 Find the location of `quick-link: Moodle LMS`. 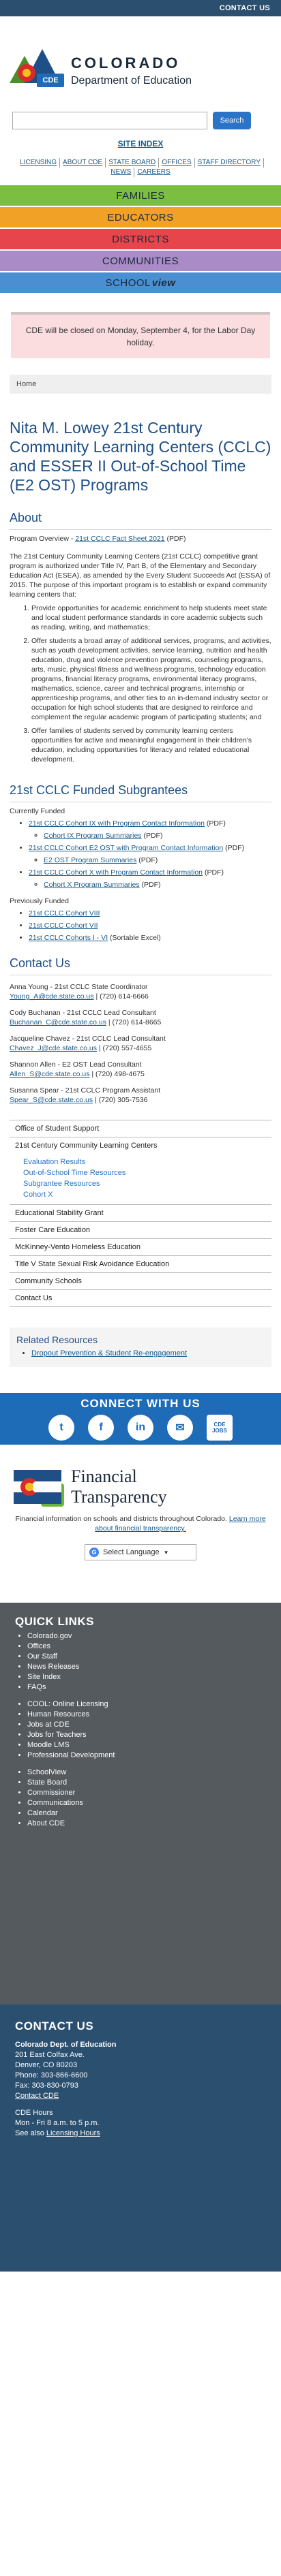

quick-link: Moodle LMS is located at coordinates (146, 1745).